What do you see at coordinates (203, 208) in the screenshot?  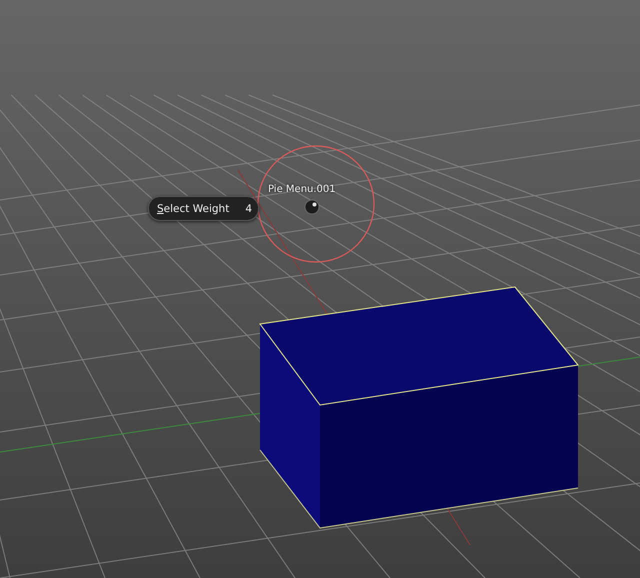 I see `pie-menu-item: Select Weight 4` at bounding box center [203, 208].